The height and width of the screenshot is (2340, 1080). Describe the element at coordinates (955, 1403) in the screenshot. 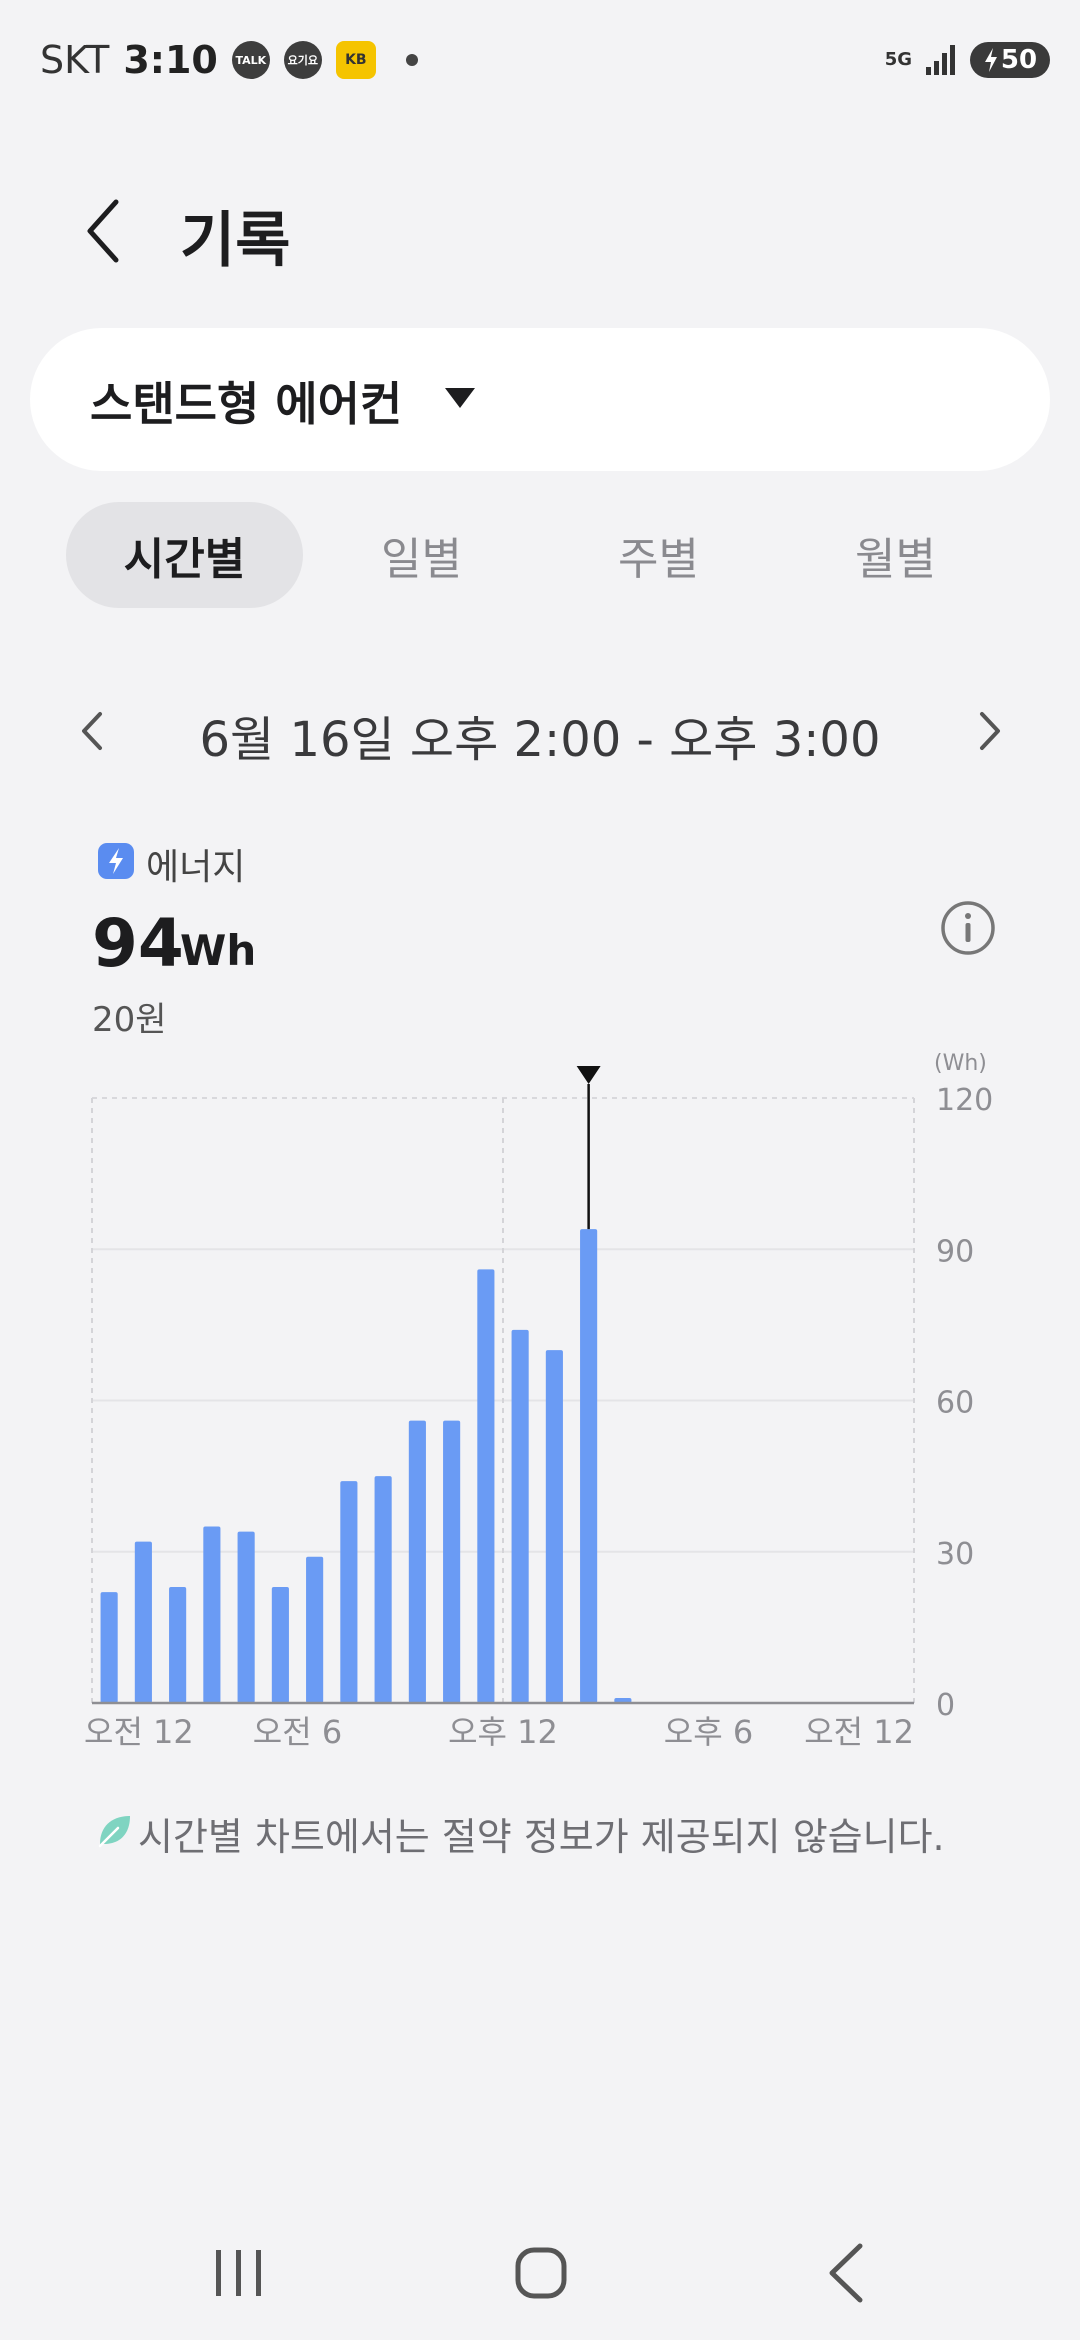

I see `y-tick-label: 60` at that location.